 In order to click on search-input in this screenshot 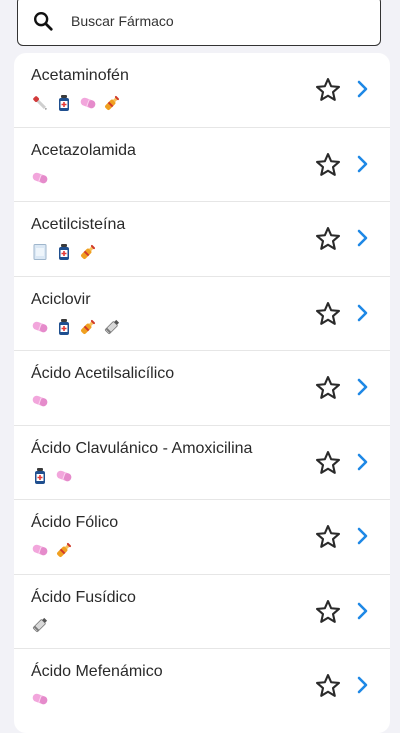, I will do `click(196, 21)`.